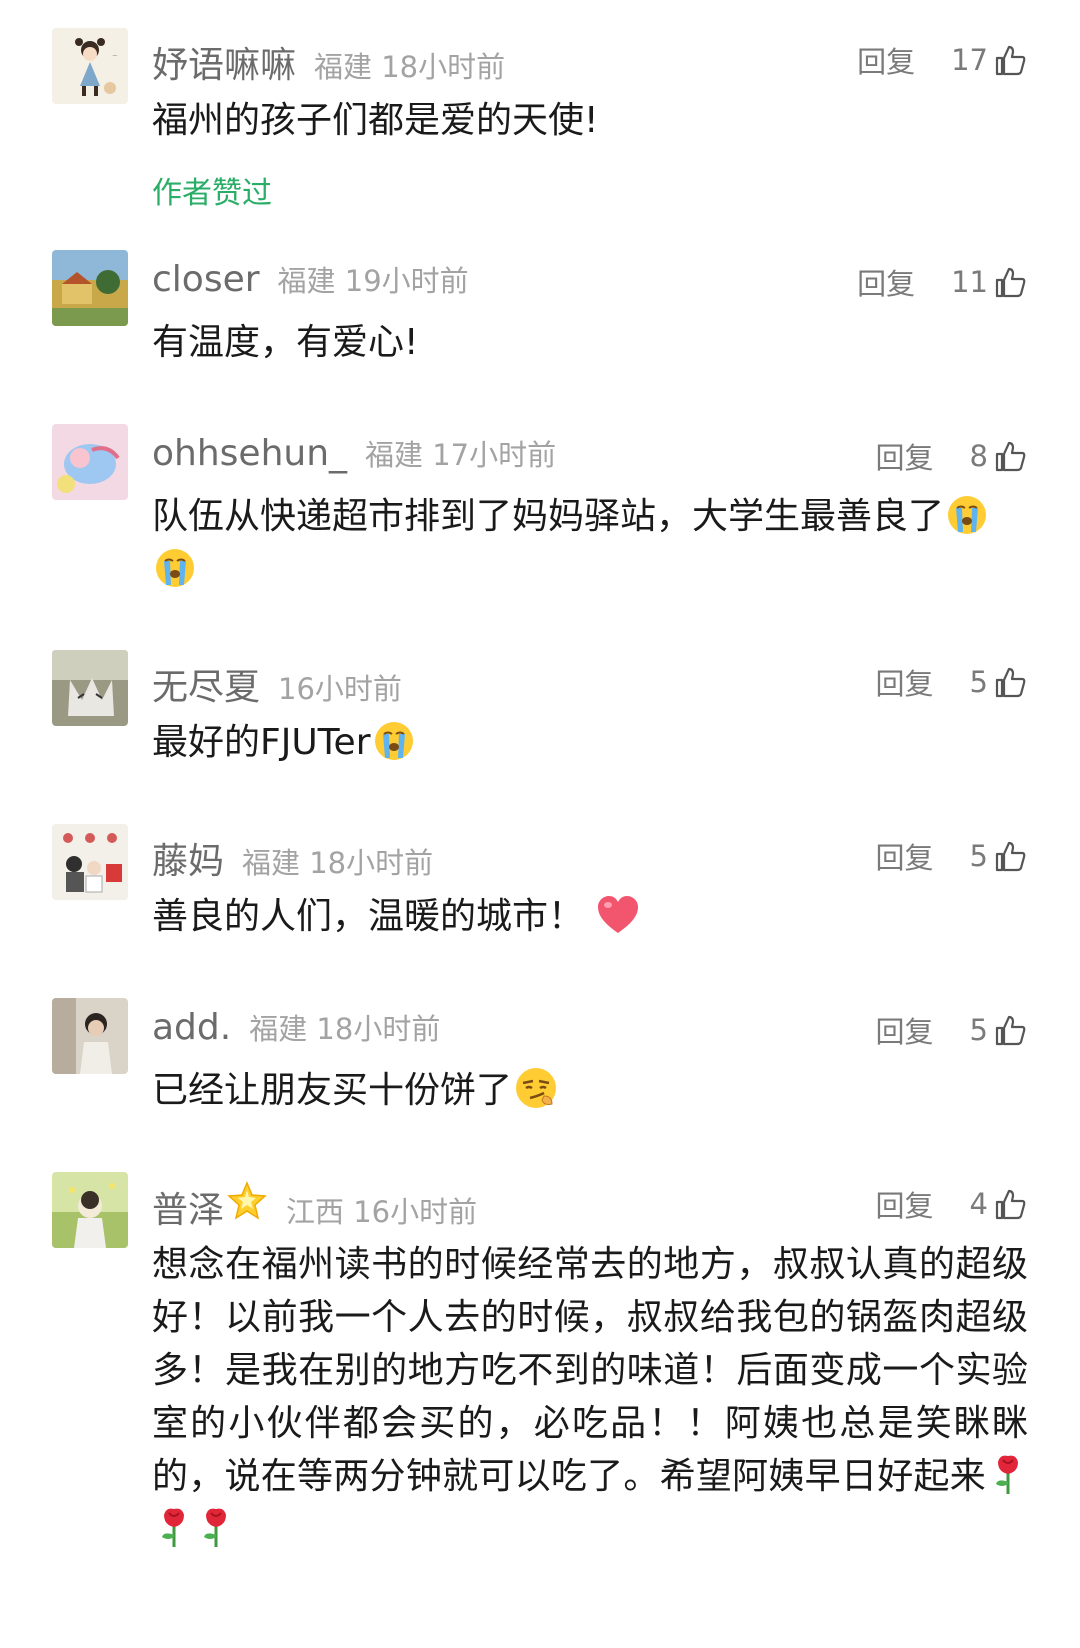 This screenshot has width=1080, height=1648. What do you see at coordinates (978, 456) in the screenshot?
I see `like-count: 8` at bounding box center [978, 456].